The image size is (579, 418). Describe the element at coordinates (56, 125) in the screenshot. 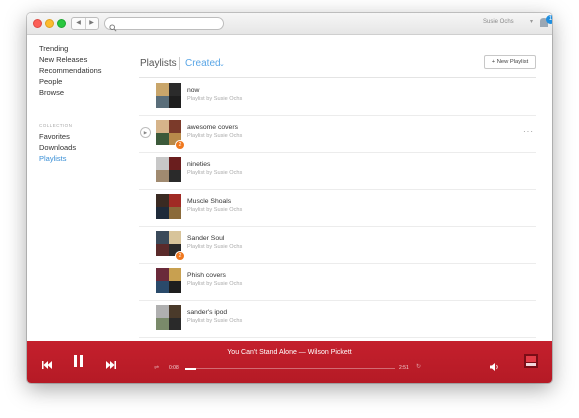

I see `collection-header: COLLECTION` at that location.